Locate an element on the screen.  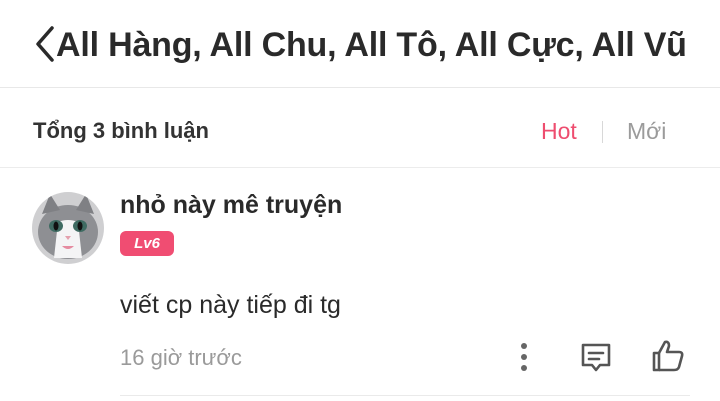
comment-count: Tổng 3 bình luận is located at coordinates (121, 130).